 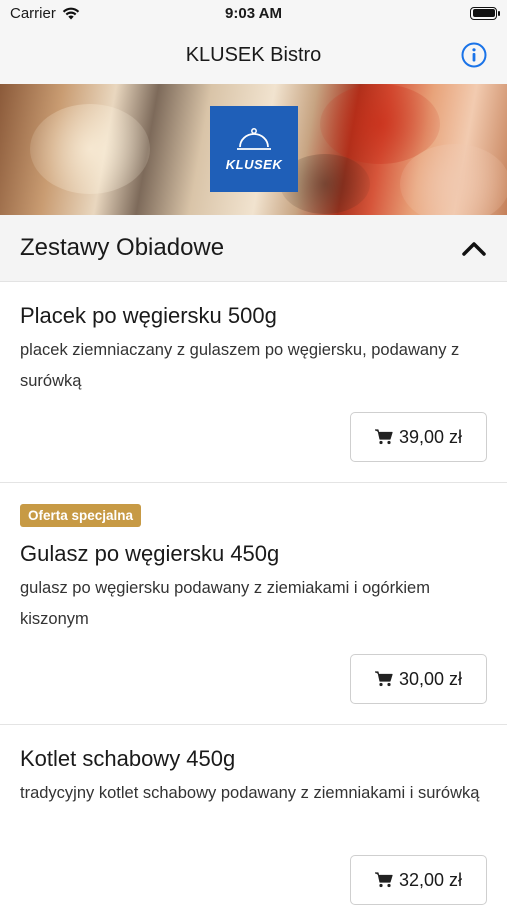 I want to click on add-to-cart-button: 32,00 zł, so click(x=418, y=880).